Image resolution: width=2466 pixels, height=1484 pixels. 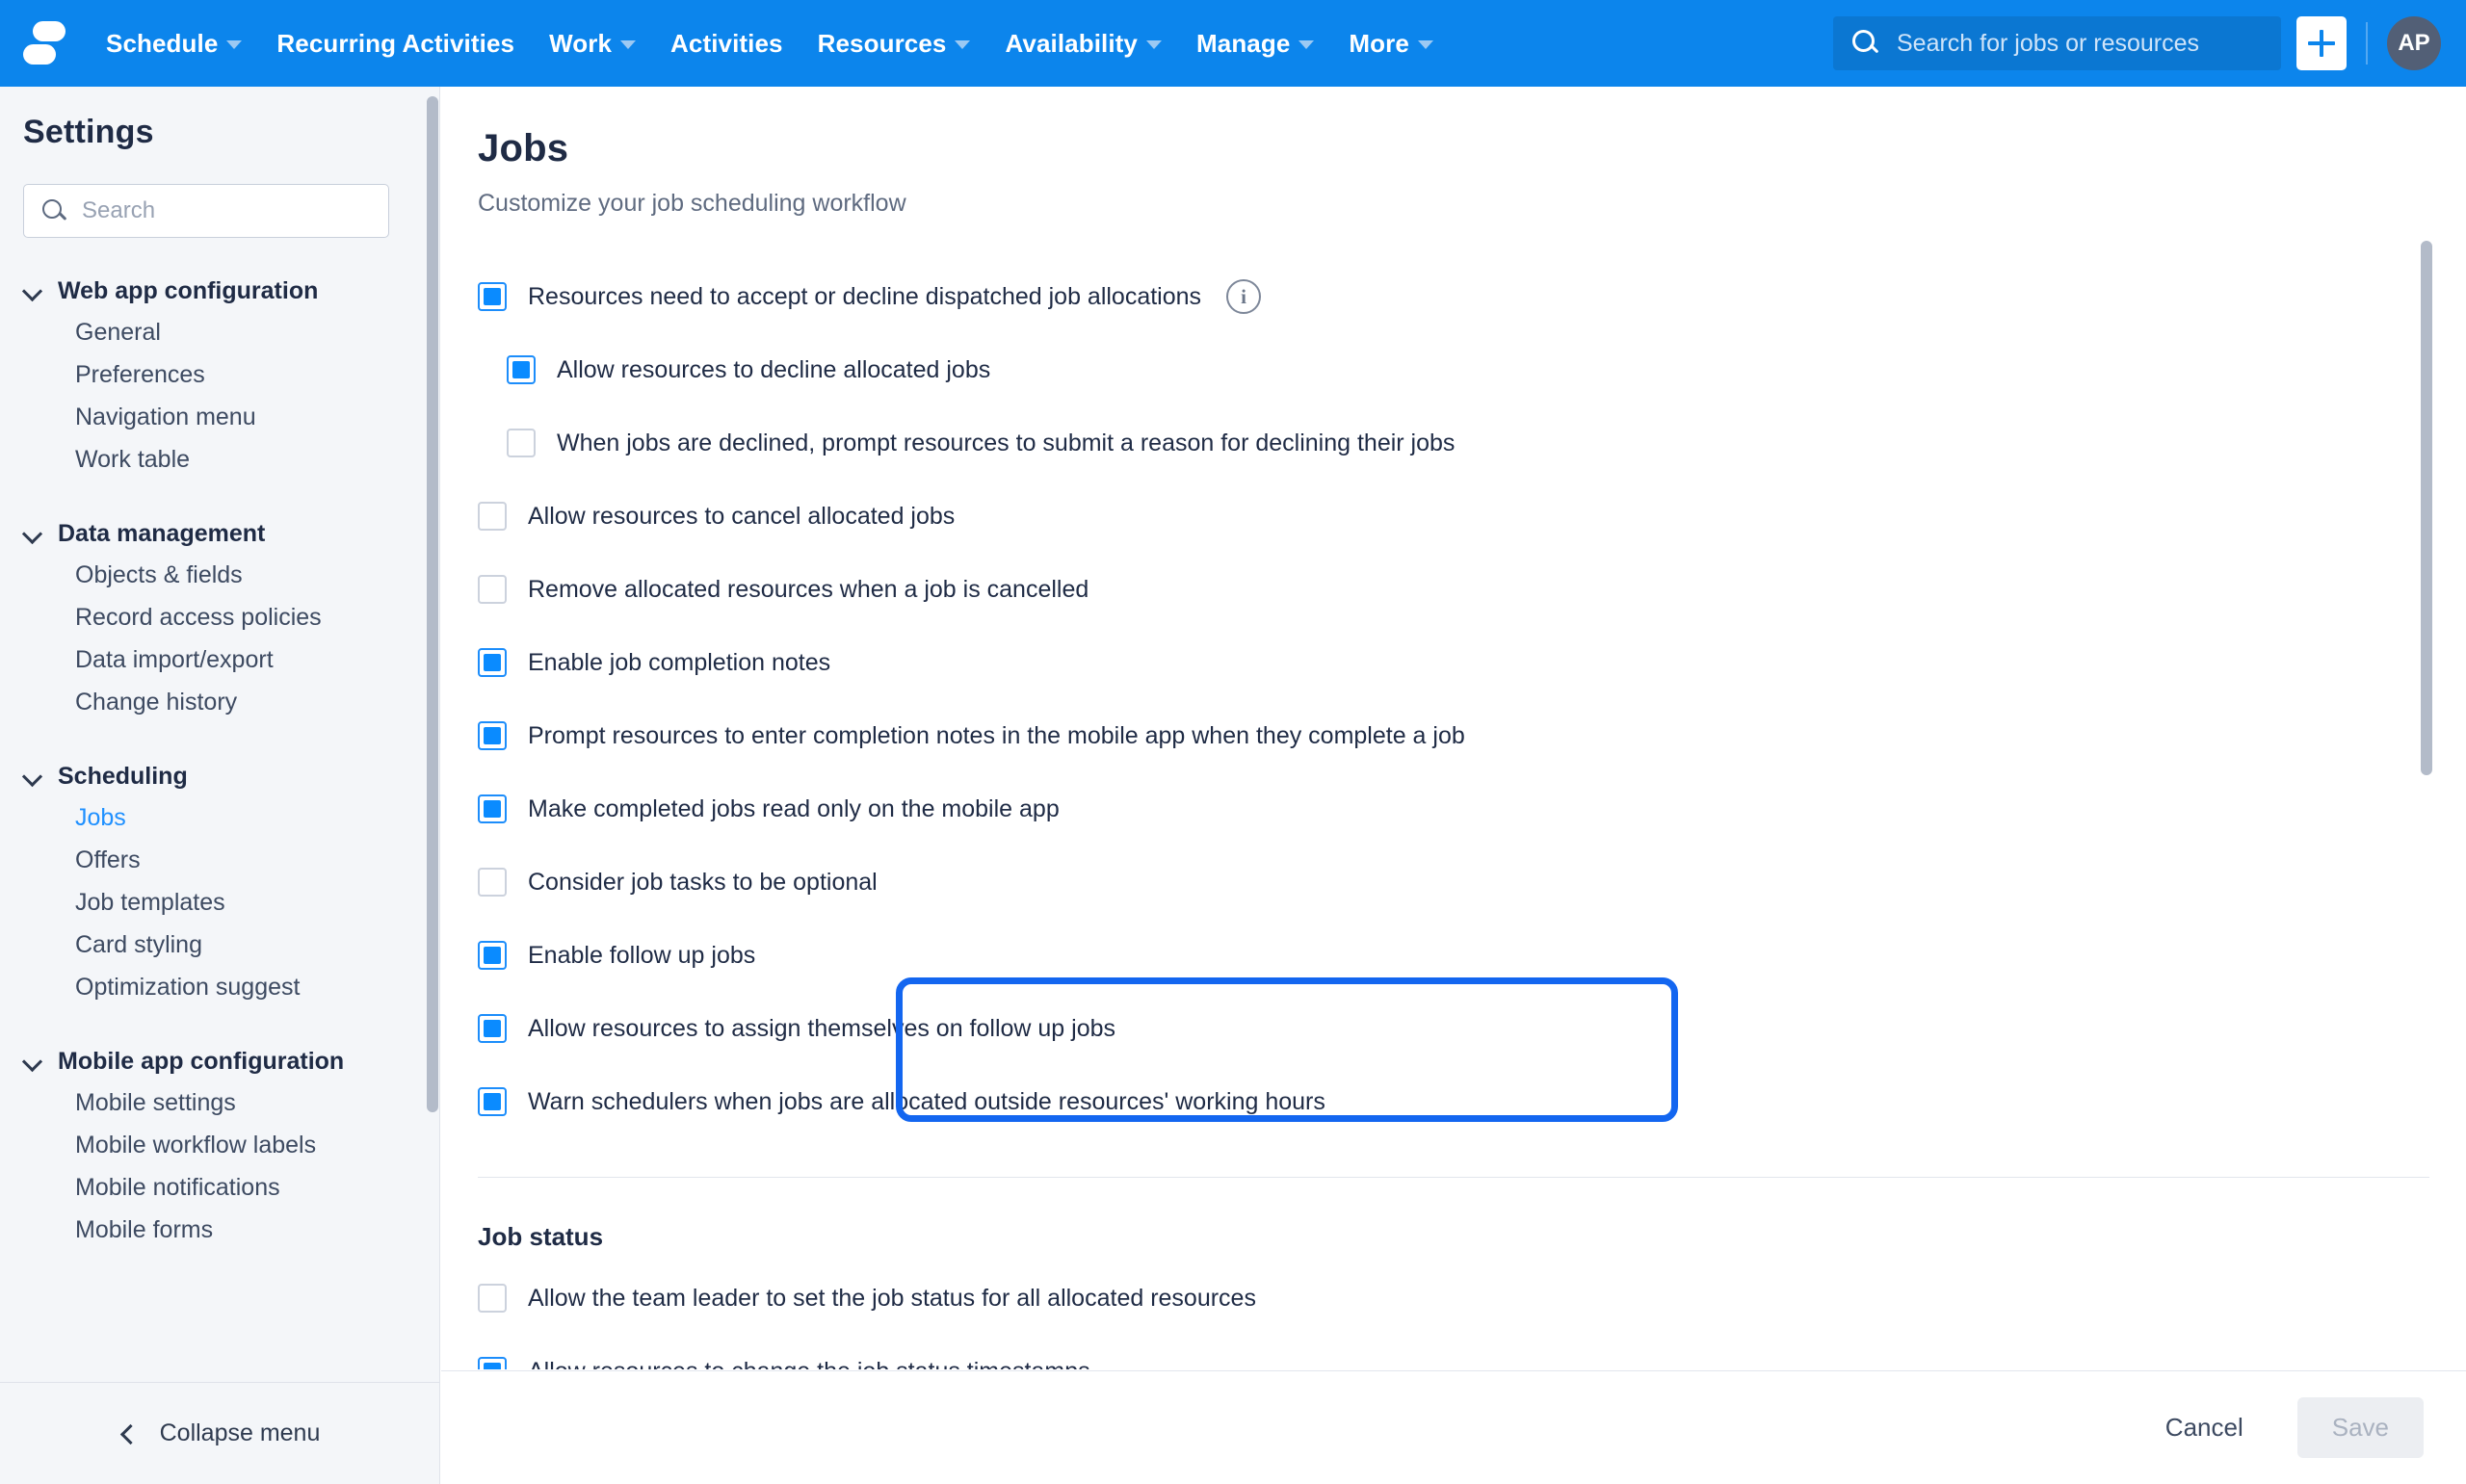 I want to click on global-search, so click(x=2057, y=43).